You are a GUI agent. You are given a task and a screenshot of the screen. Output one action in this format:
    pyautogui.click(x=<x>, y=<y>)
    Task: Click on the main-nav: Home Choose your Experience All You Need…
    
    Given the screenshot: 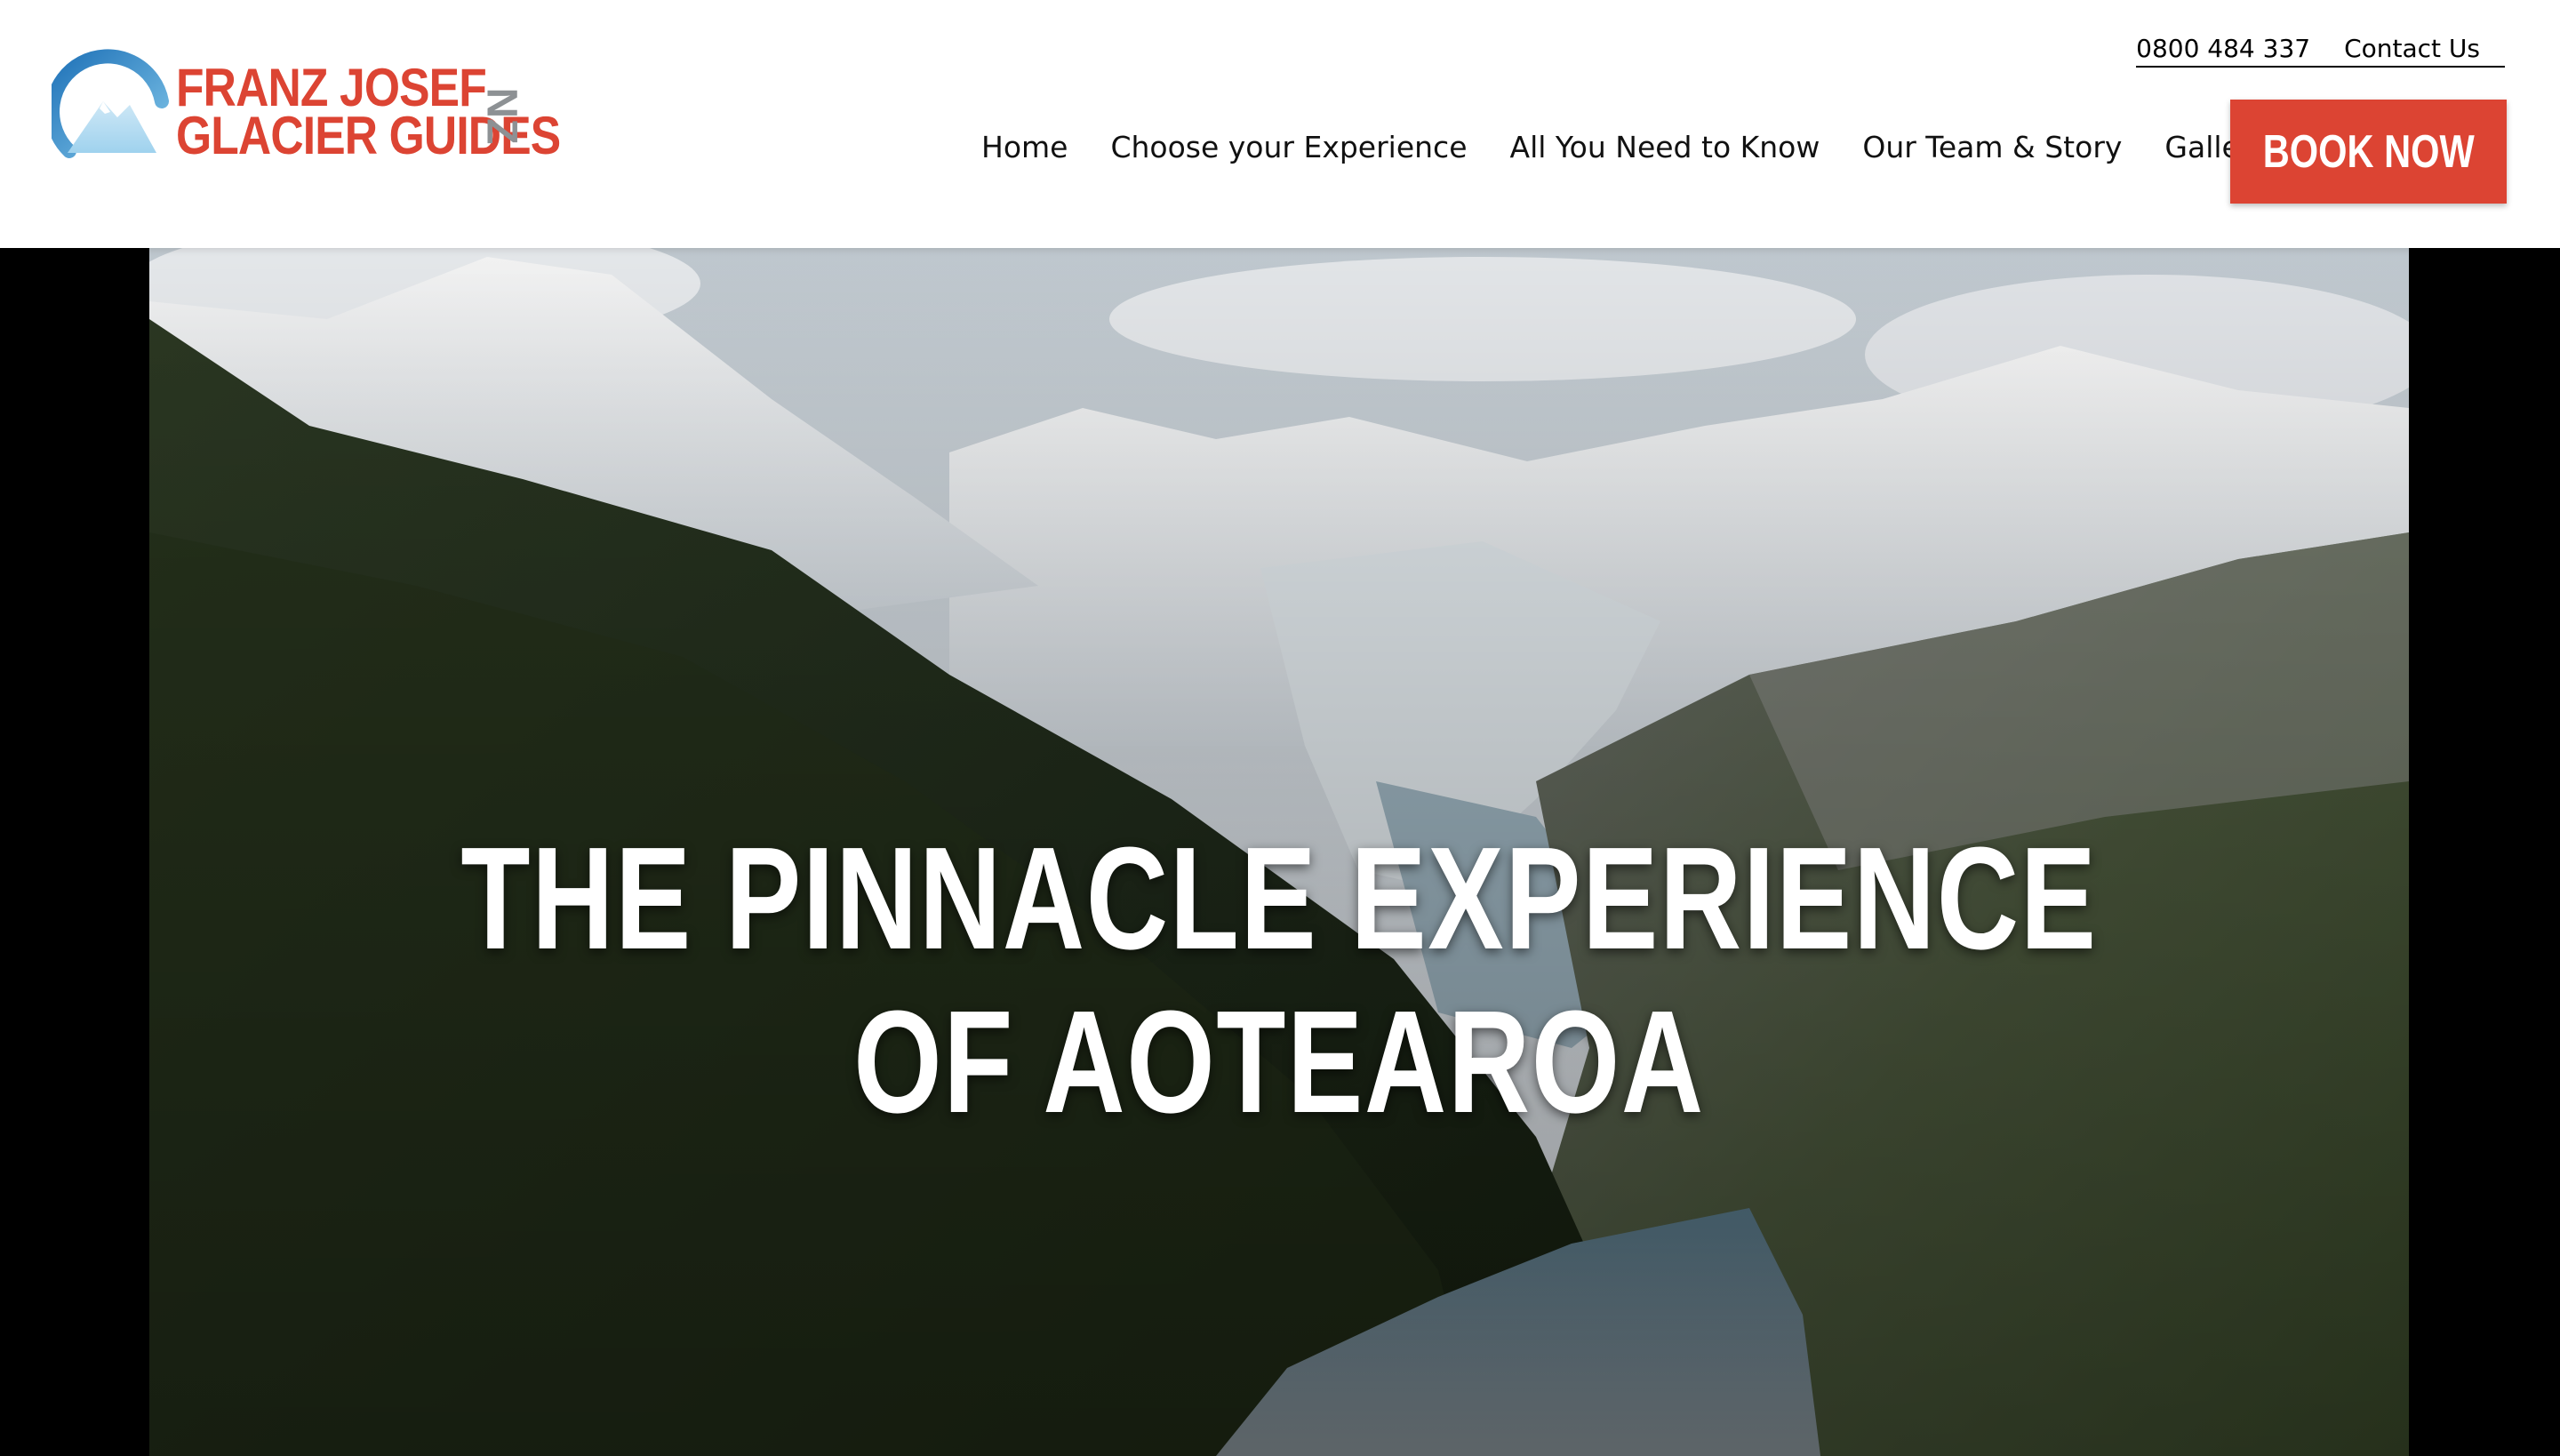 What is the action you would take?
    pyautogui.click(x=1625, y=147)
    